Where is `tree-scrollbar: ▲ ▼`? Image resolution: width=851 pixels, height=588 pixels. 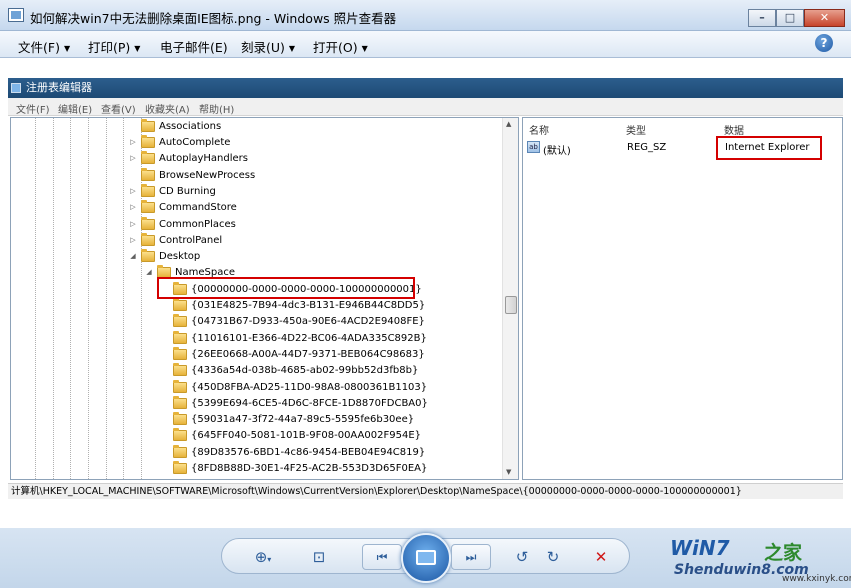
tree-scrollbar: ▲ ▼ is located at coordinates (510, 298).